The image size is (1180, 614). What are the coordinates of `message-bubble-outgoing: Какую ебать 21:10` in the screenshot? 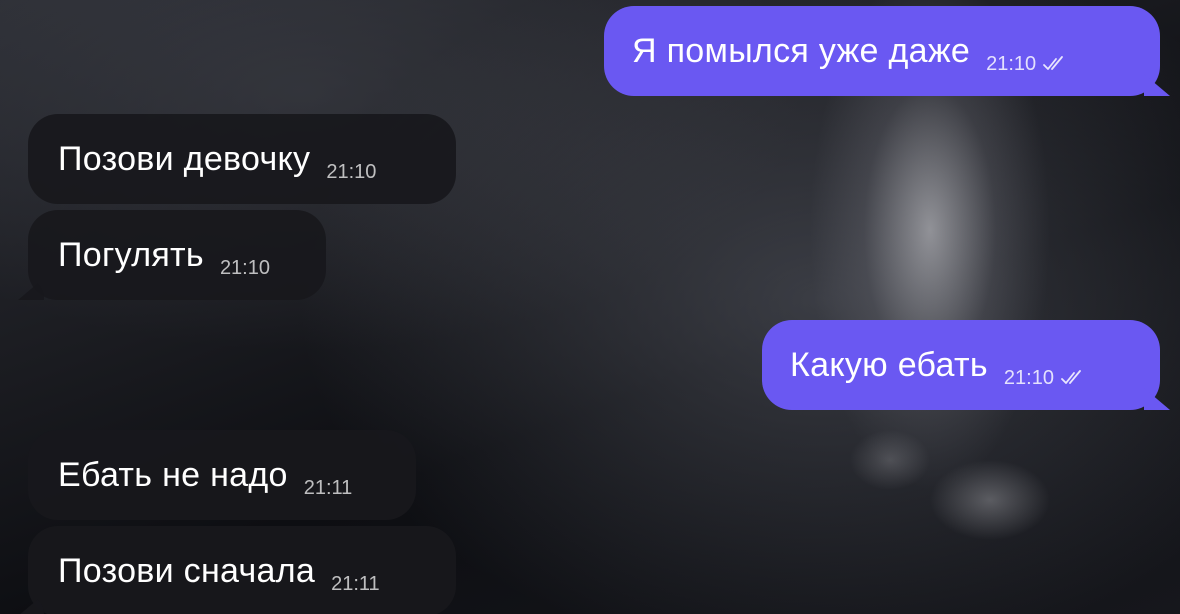 It's located at (966, 365).